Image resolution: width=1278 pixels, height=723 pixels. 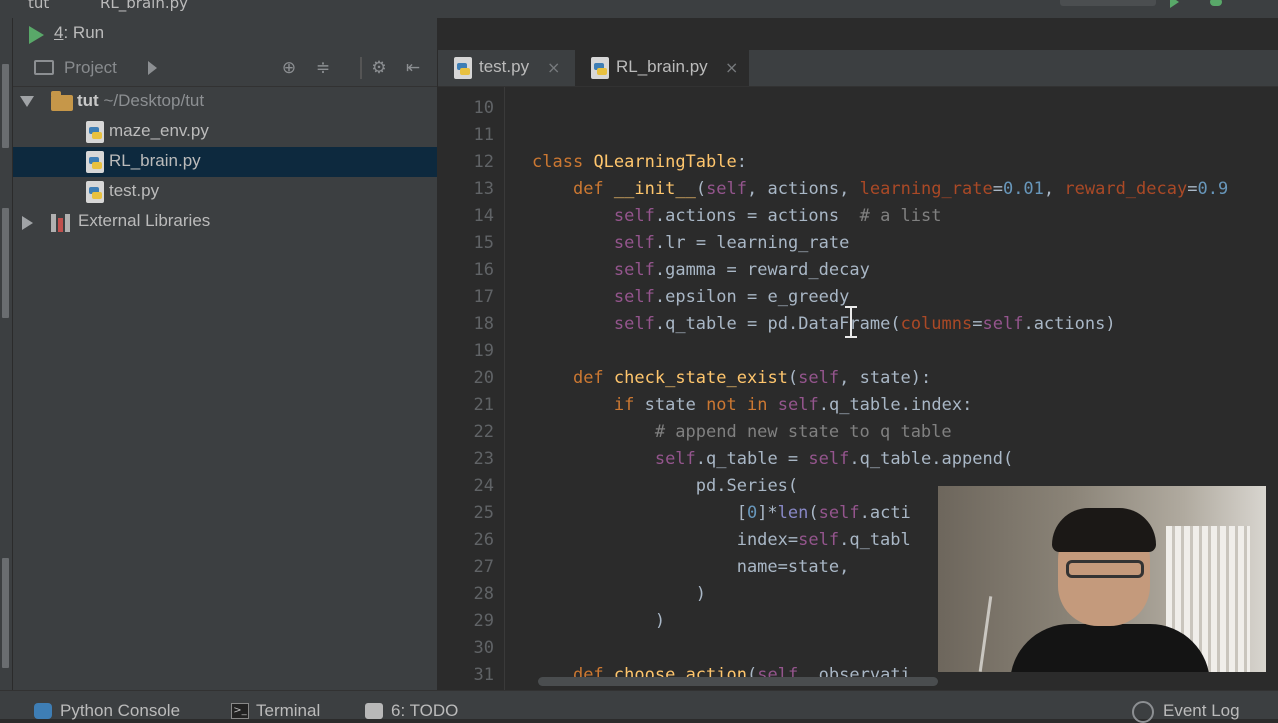 What do you see at coordinates (823, 540) in the screenshot?
I see `code-text: index=self.q_tabl` at bounding box center [823, 540].